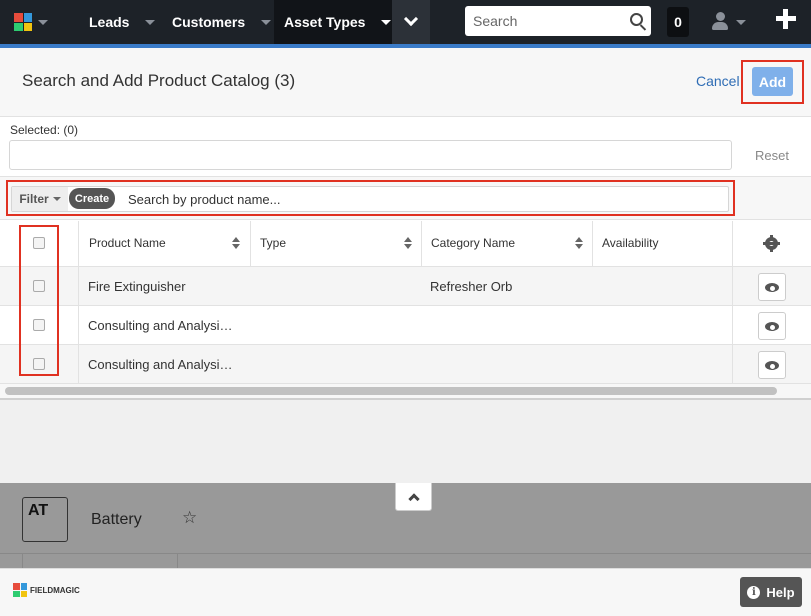 The width and height of the screenshot is (811, 616). I want to click on global-search-input, so click(548, 21).